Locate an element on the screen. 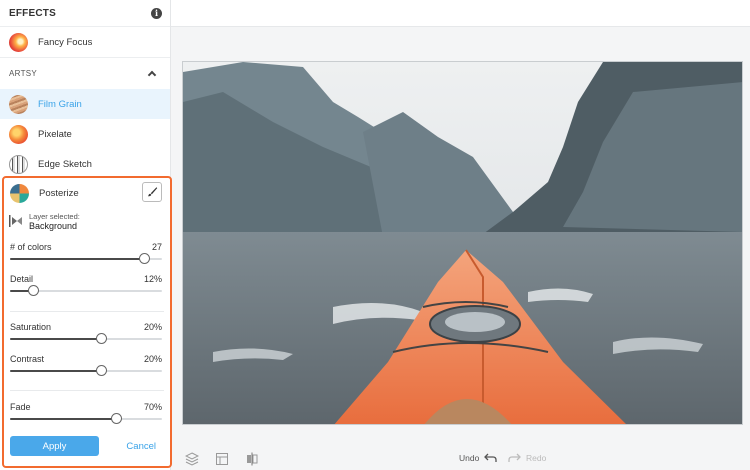  section-artsy: ARTSY is located at coordinates (85, 73).